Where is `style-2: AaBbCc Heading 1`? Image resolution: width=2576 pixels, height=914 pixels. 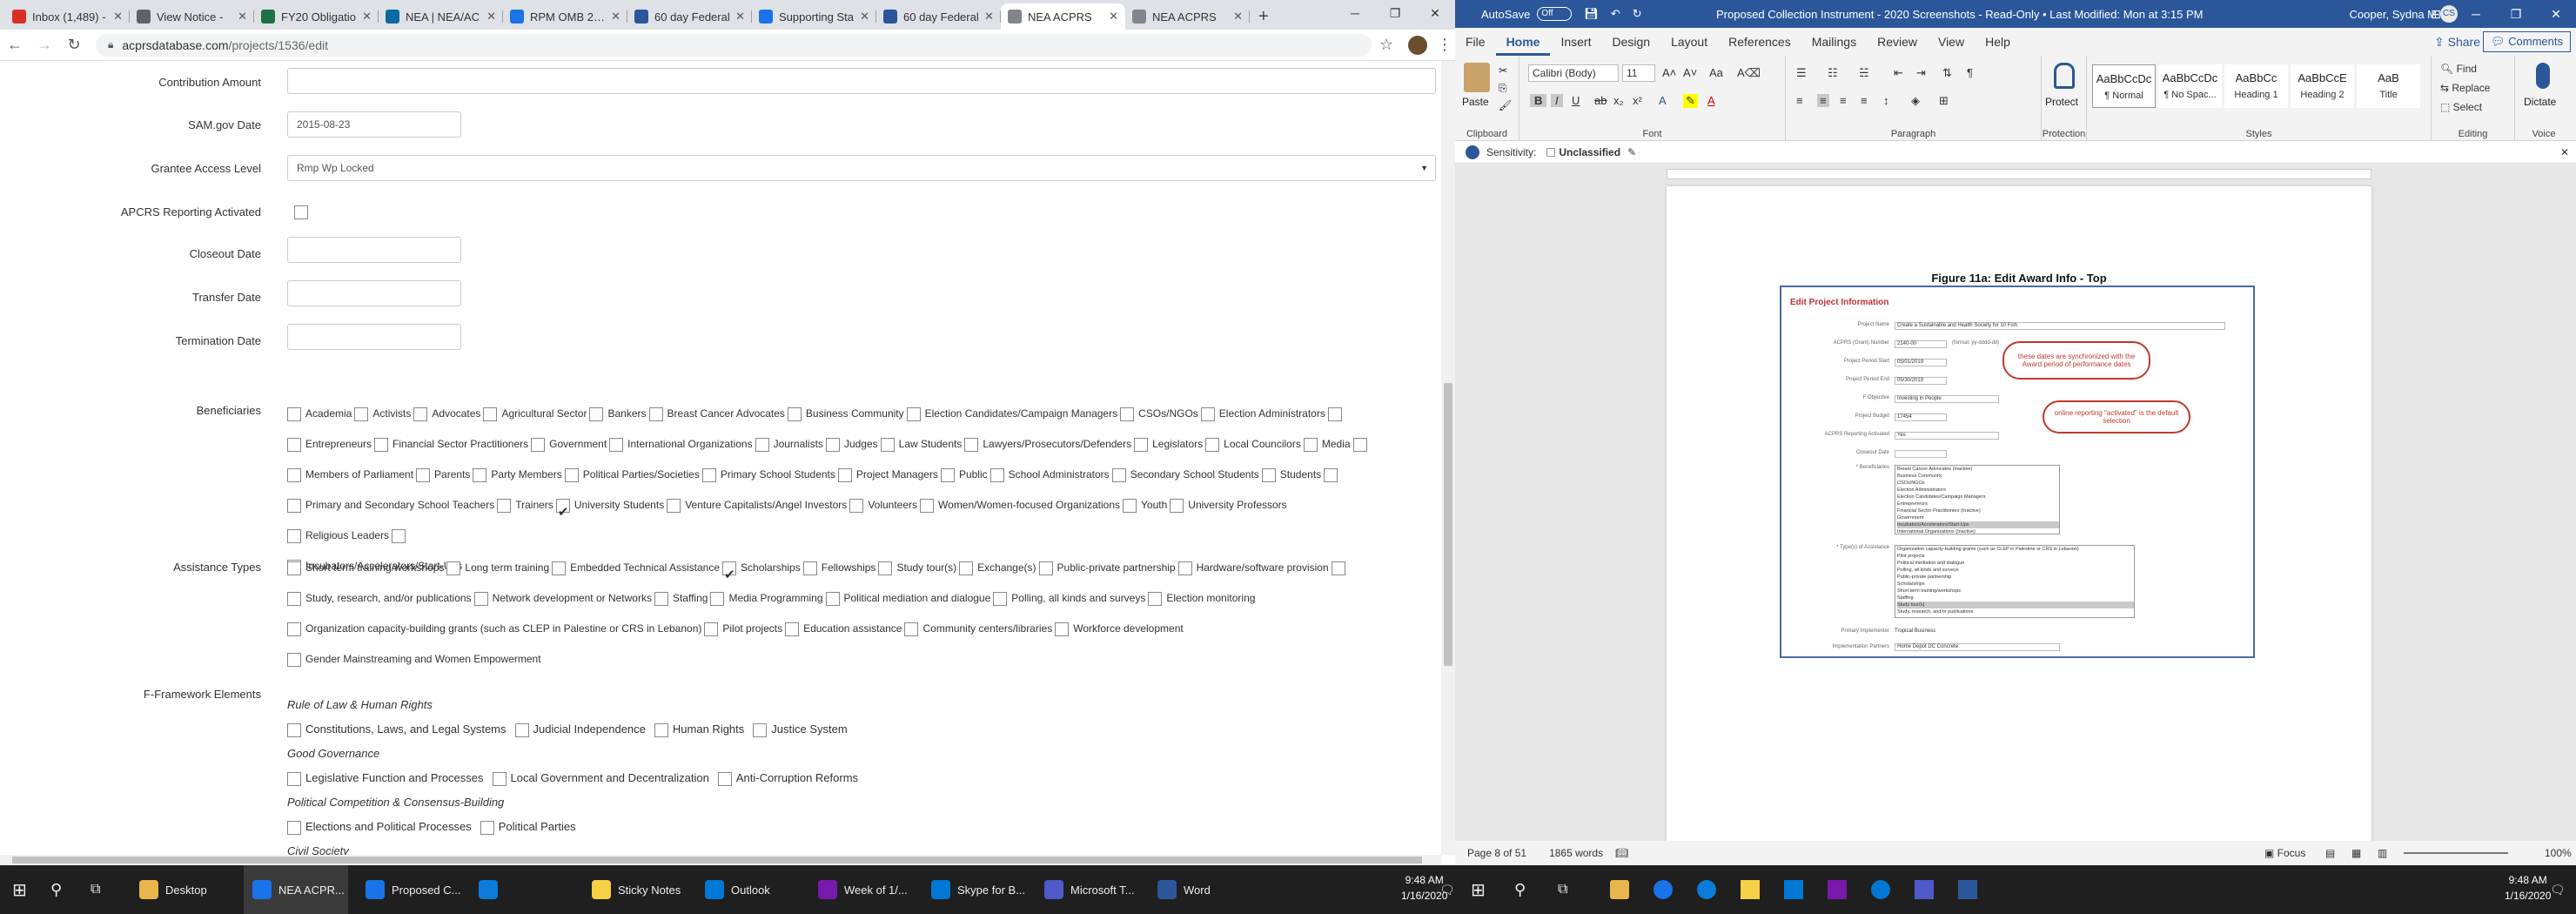
style-2: AaBbCc Heading 1 is located at coordinates (2256, 86).